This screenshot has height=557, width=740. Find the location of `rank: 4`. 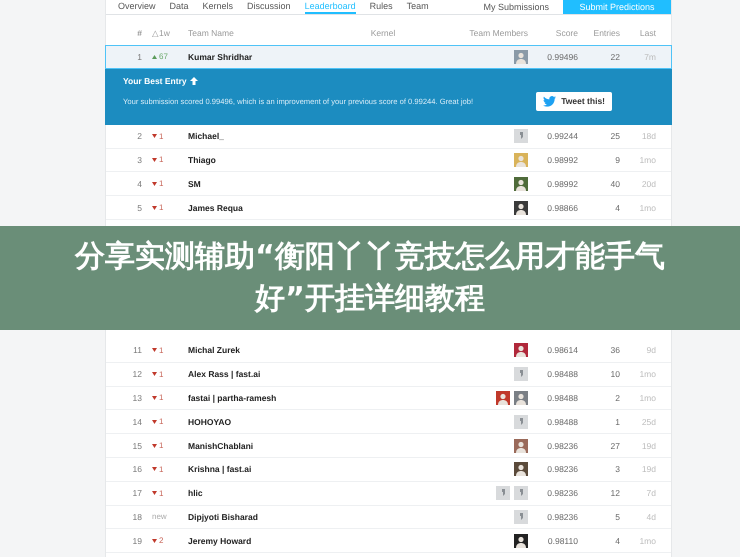

rank: 4 is located at coordinates (139, 183).